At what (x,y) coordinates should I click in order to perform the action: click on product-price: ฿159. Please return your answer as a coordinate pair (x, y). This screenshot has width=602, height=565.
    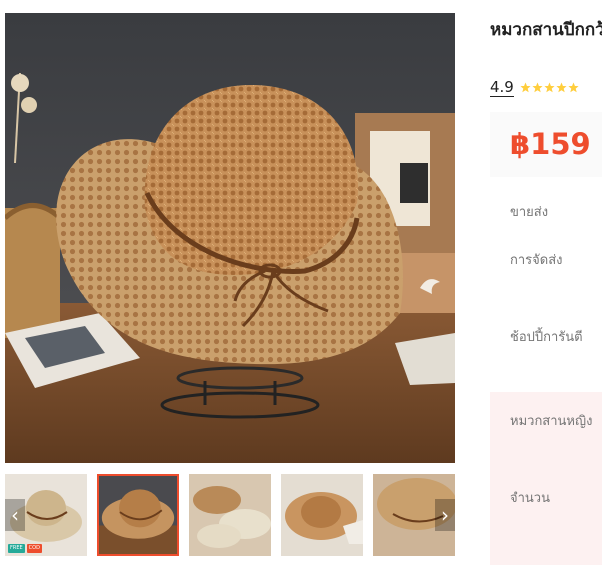
    Looking at the image, I should click on (550, 144).